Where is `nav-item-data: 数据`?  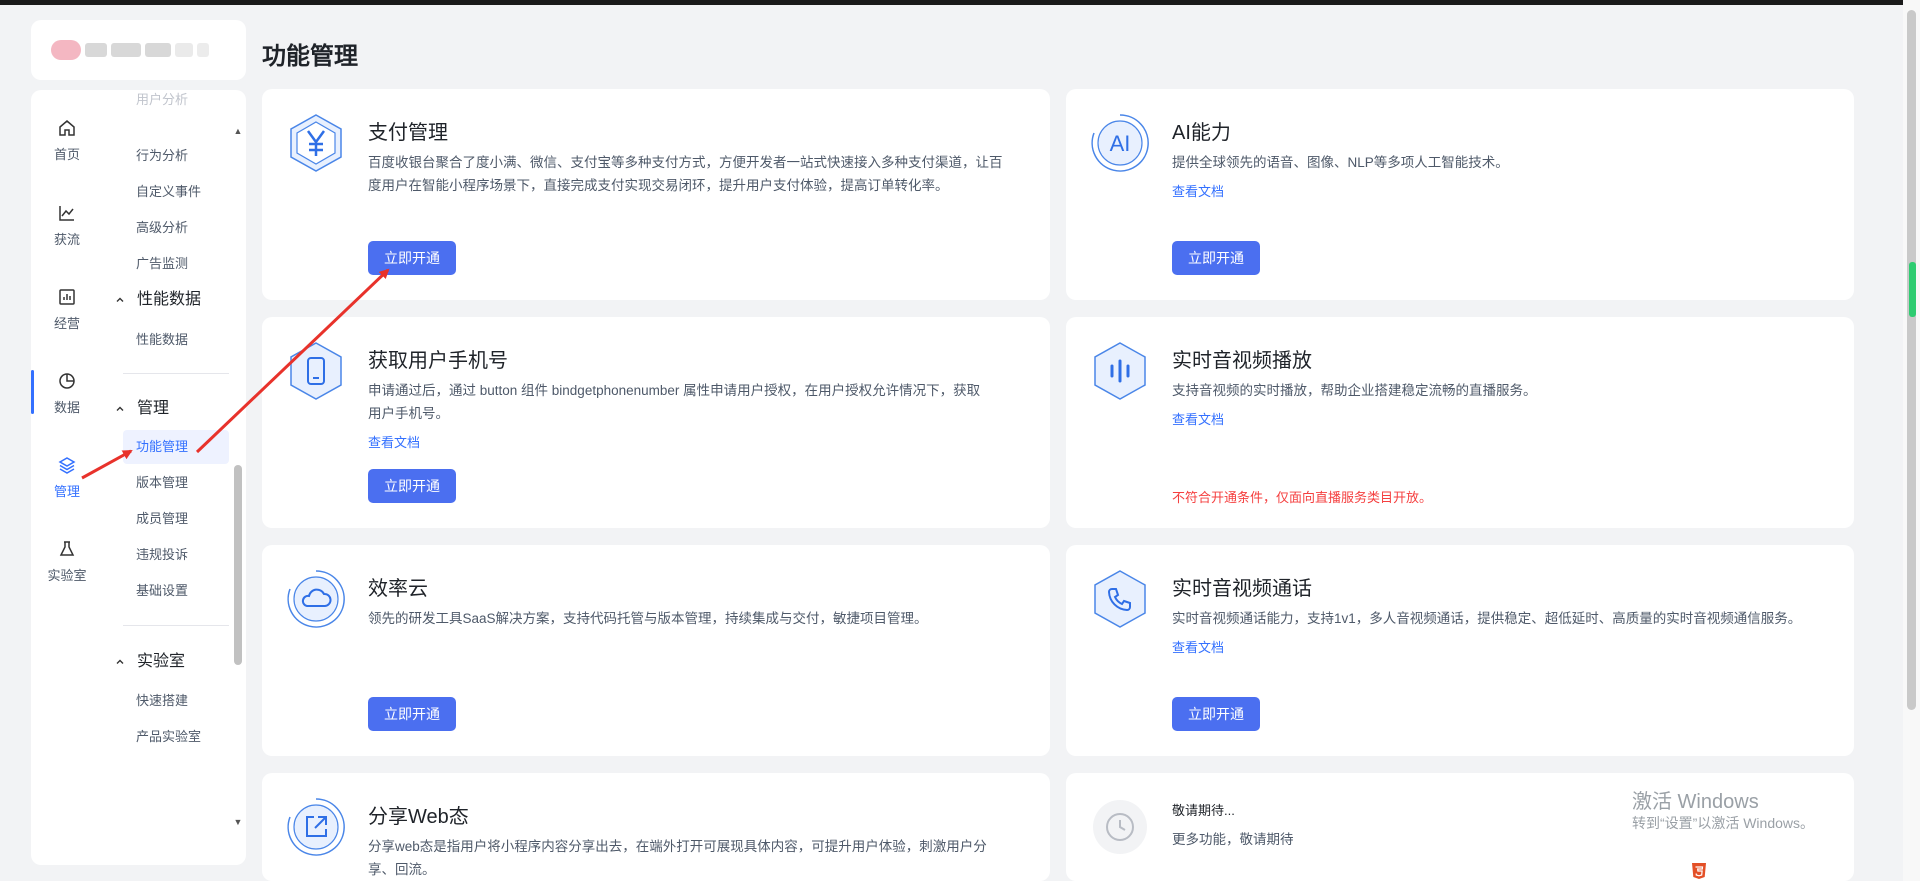
nav-item-data: 数据 is located at coordinates (67, 406).